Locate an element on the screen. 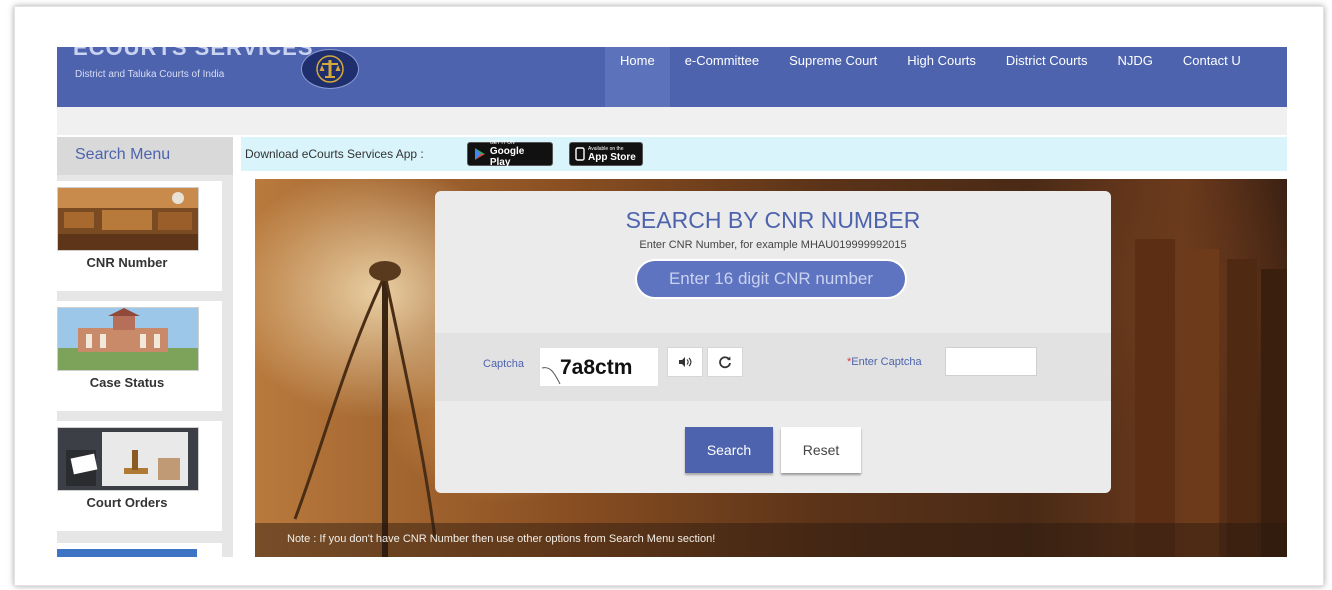 This screenshot has height=590, width=1332. captcha-label: Captcha is located at coordinates (503, 364).